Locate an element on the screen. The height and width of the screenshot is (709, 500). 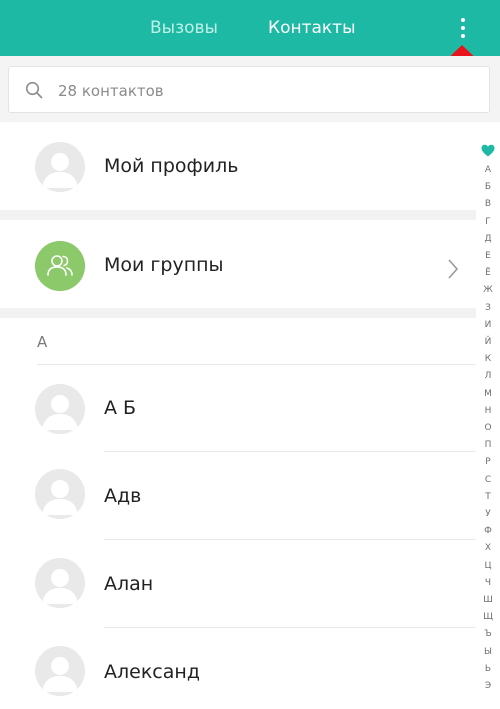
search-icon is located at coordinates (34, 90).